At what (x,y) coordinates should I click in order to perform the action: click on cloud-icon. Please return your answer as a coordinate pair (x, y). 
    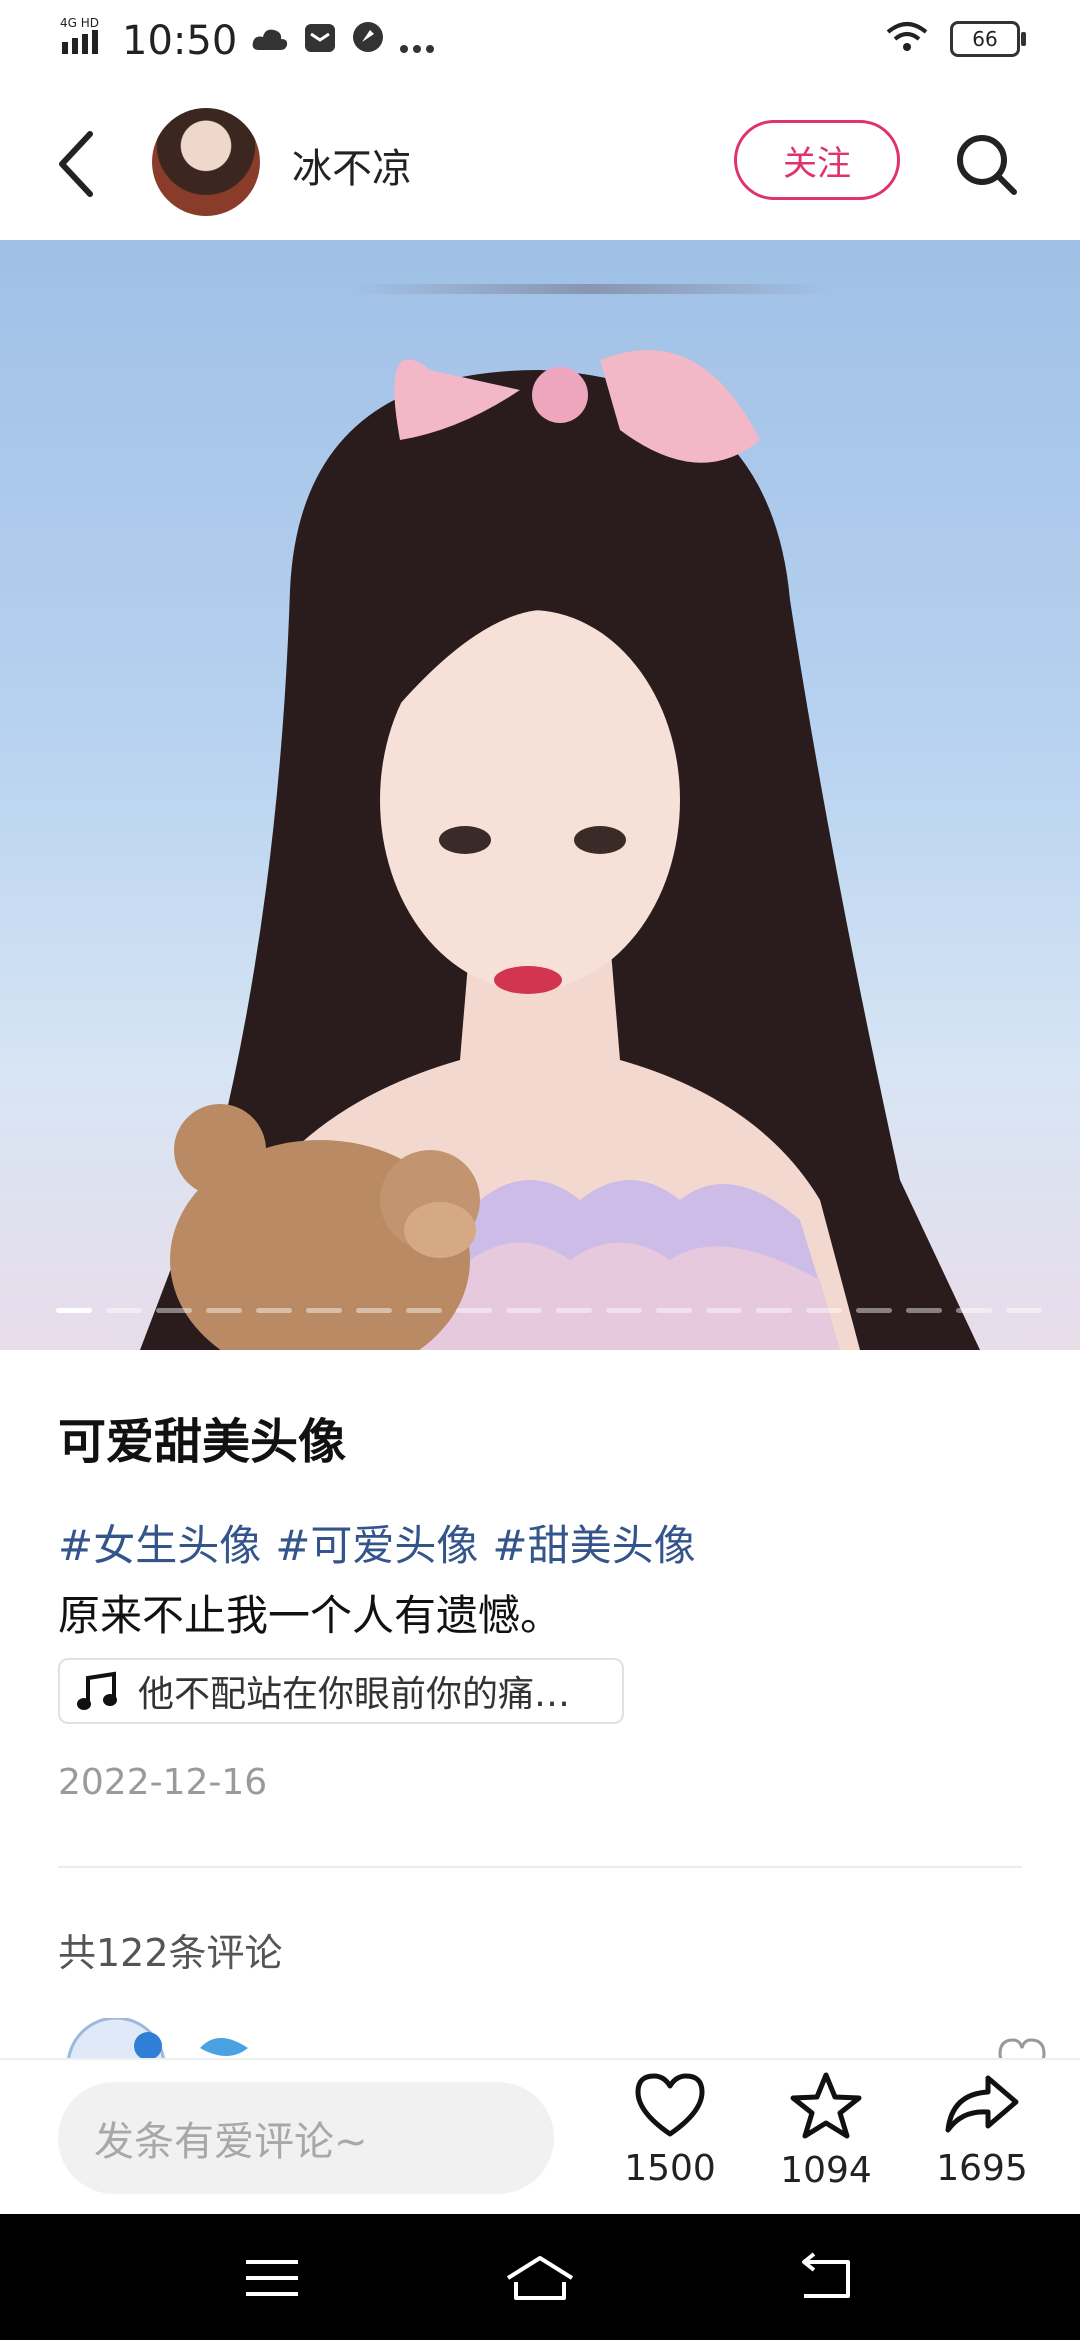
    Looking at the image, I should click on (270, 41).